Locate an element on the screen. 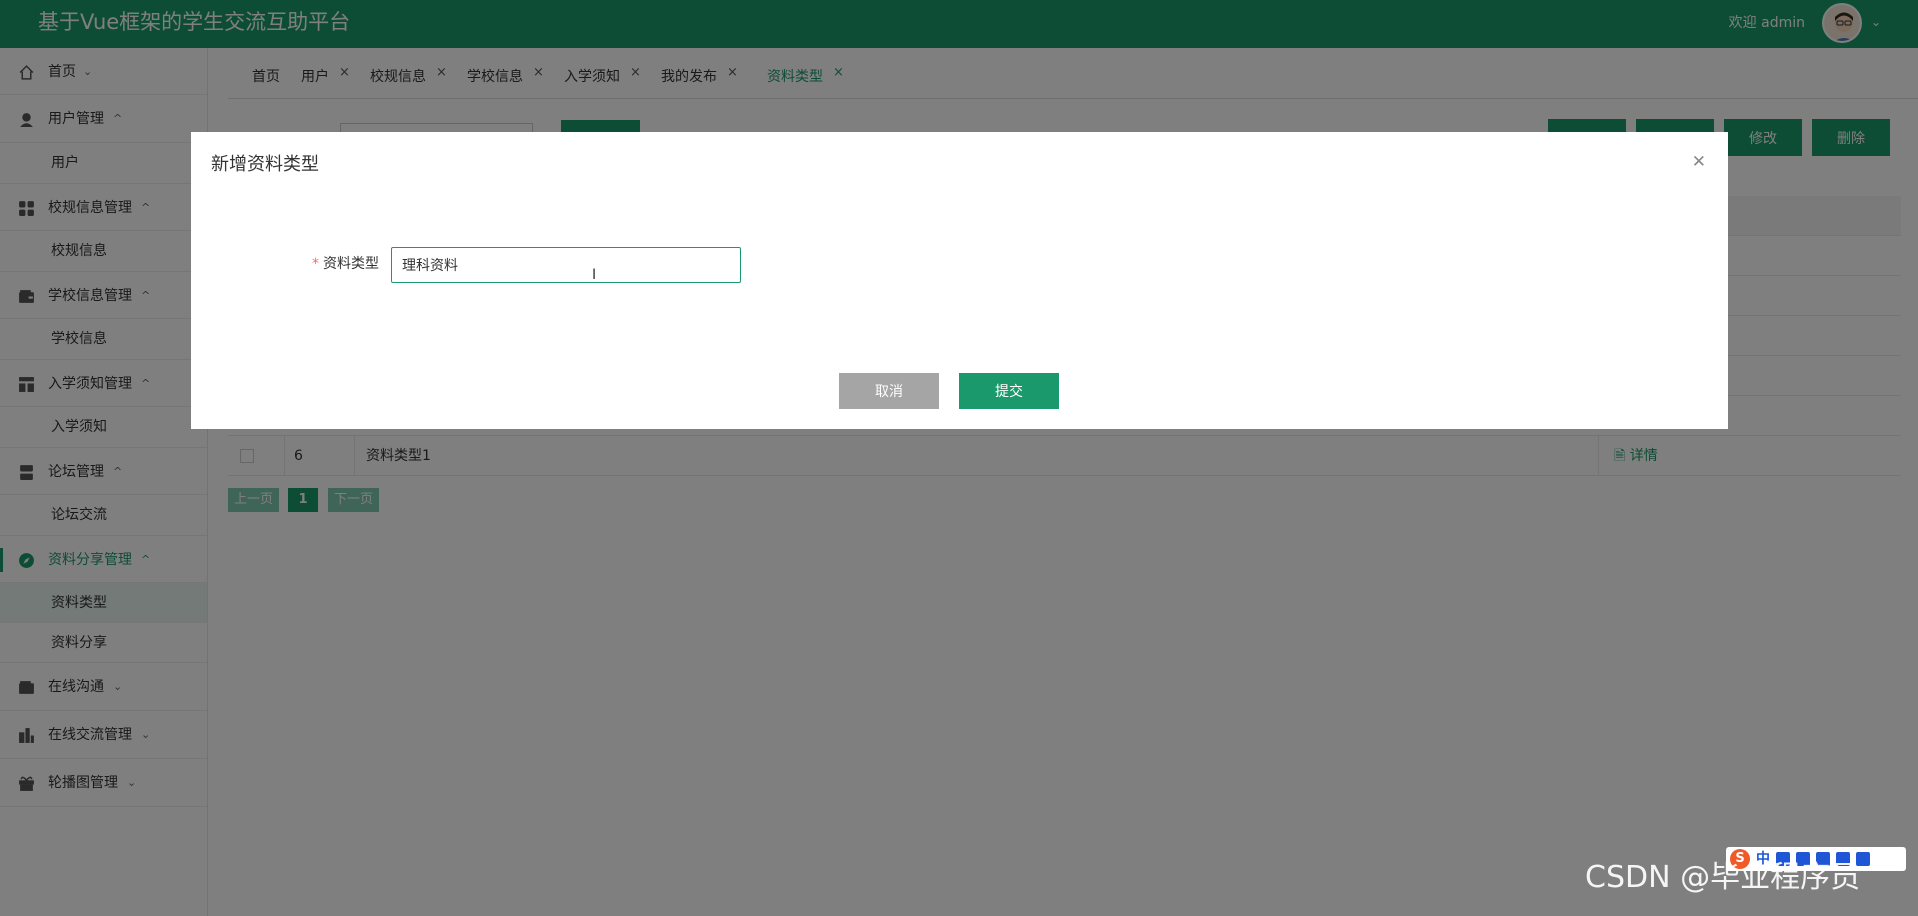 The image size is (1918, 916). cancel-button: 取消 is located at coordinates (889, 391).